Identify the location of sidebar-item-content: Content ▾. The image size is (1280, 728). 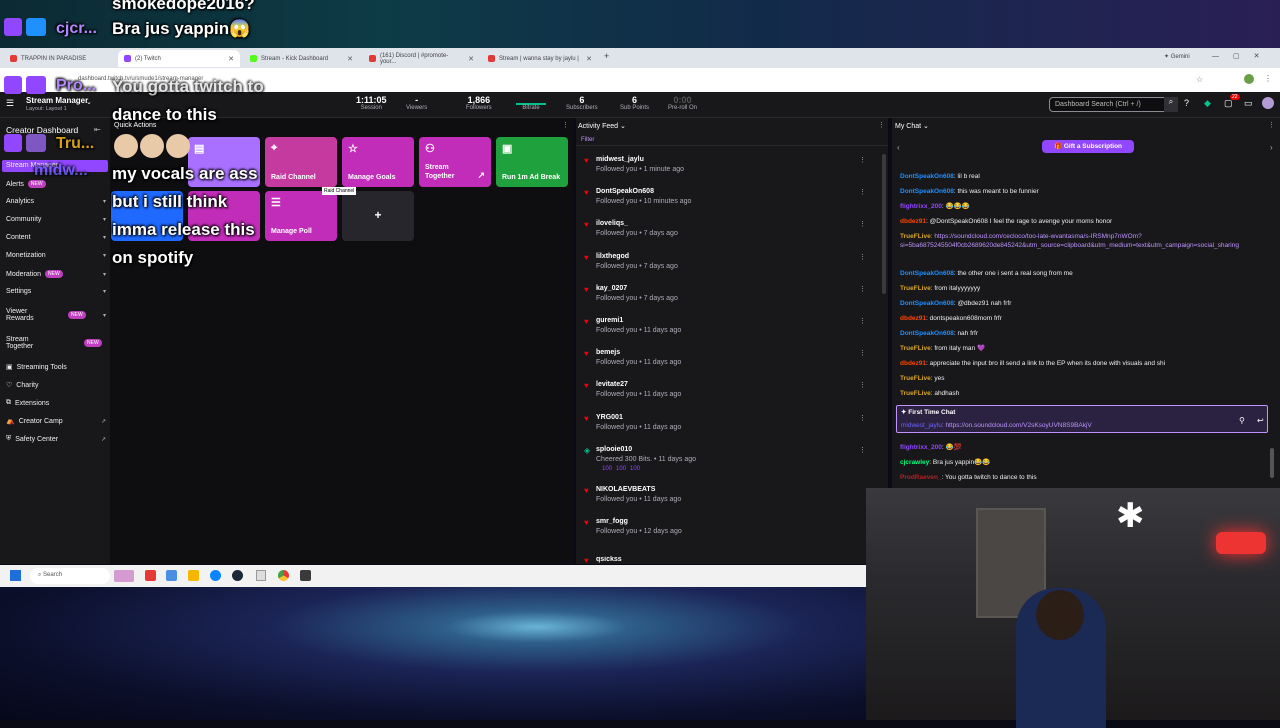
(56, 237).